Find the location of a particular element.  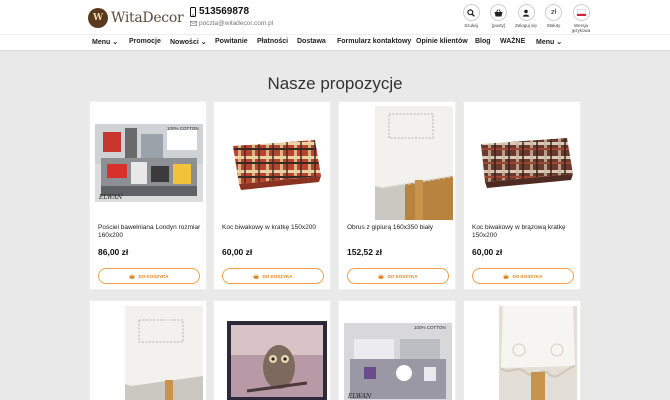

product-price: 152,52 zł is located at coordinates (364, 252).